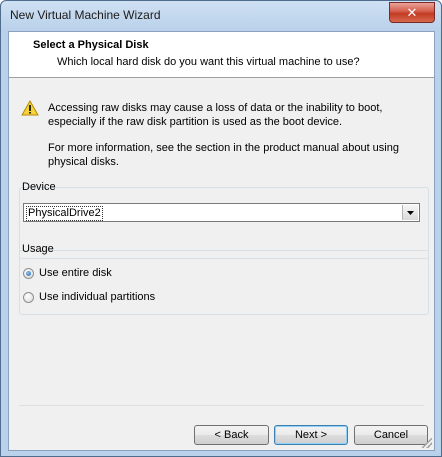 The height and width of the screenshot is (457, 442). I want to click on resize-grip-icon, so click(427, 443).